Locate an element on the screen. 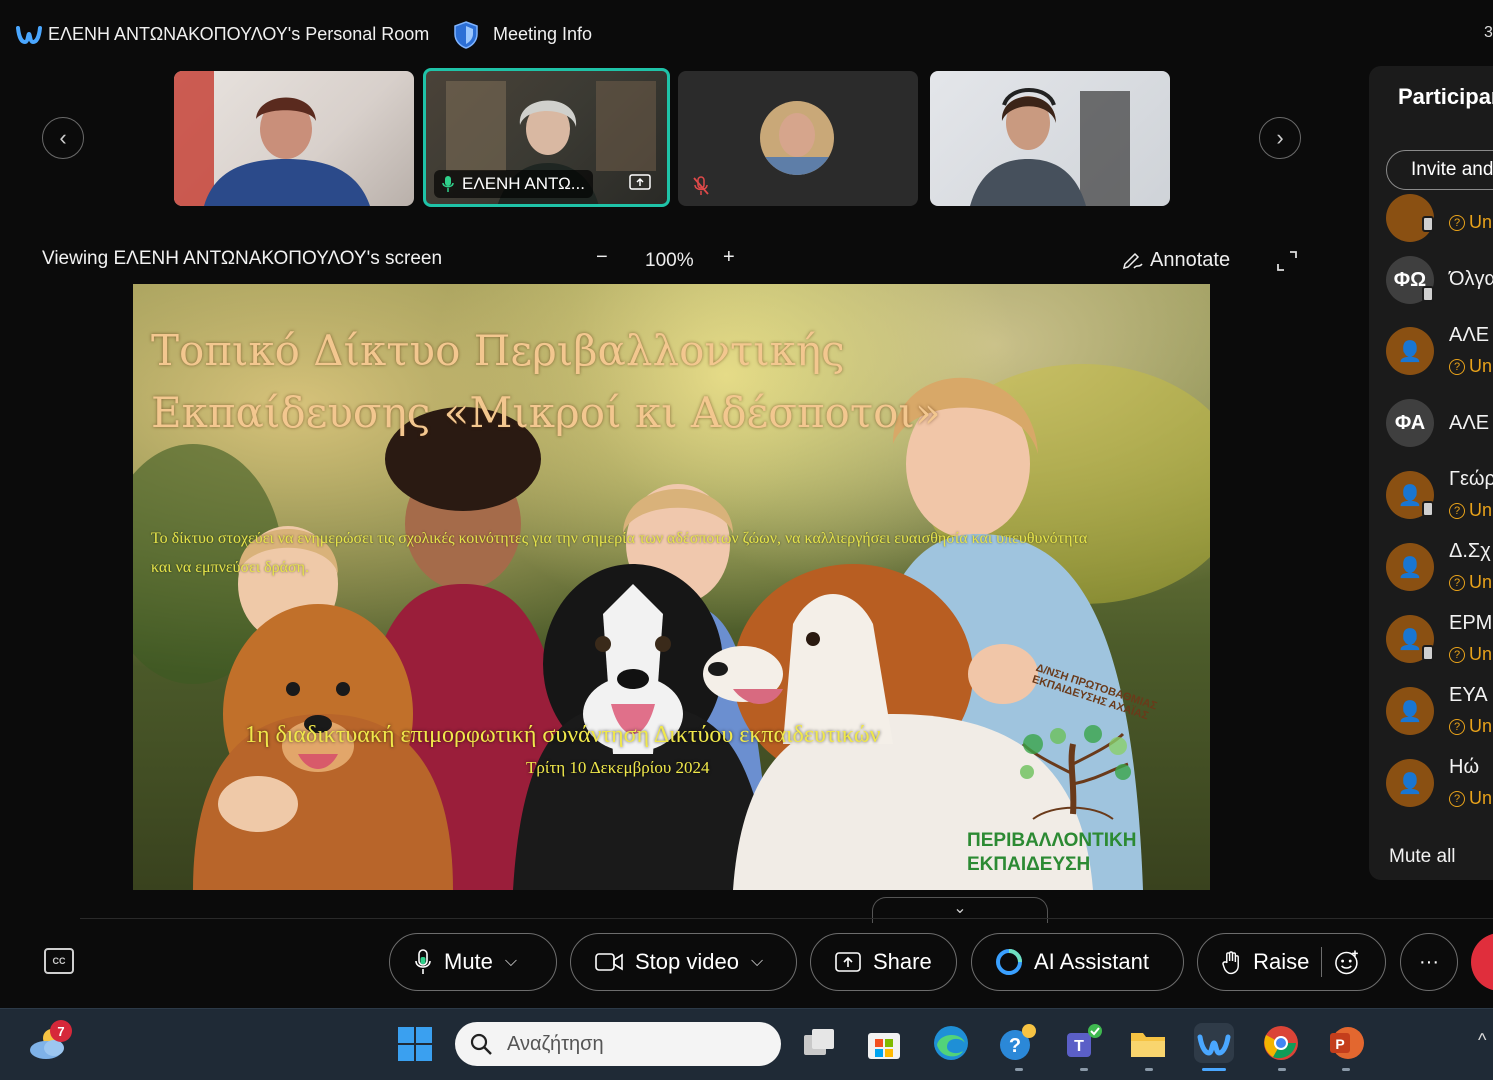 This screenshot has height=1080, width=1493. get-help-icon: ? is located at coordinates (1017, 1043).